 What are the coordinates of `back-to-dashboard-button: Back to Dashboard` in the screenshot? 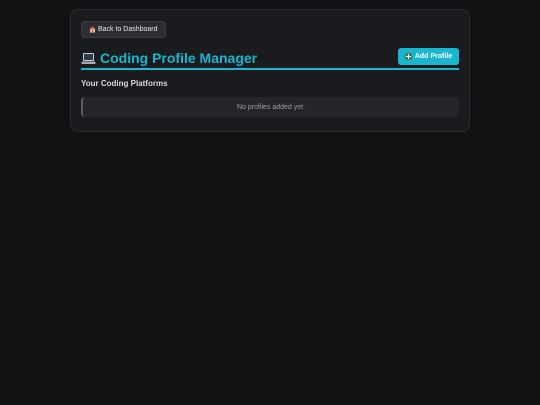 It's located at (123, 29).